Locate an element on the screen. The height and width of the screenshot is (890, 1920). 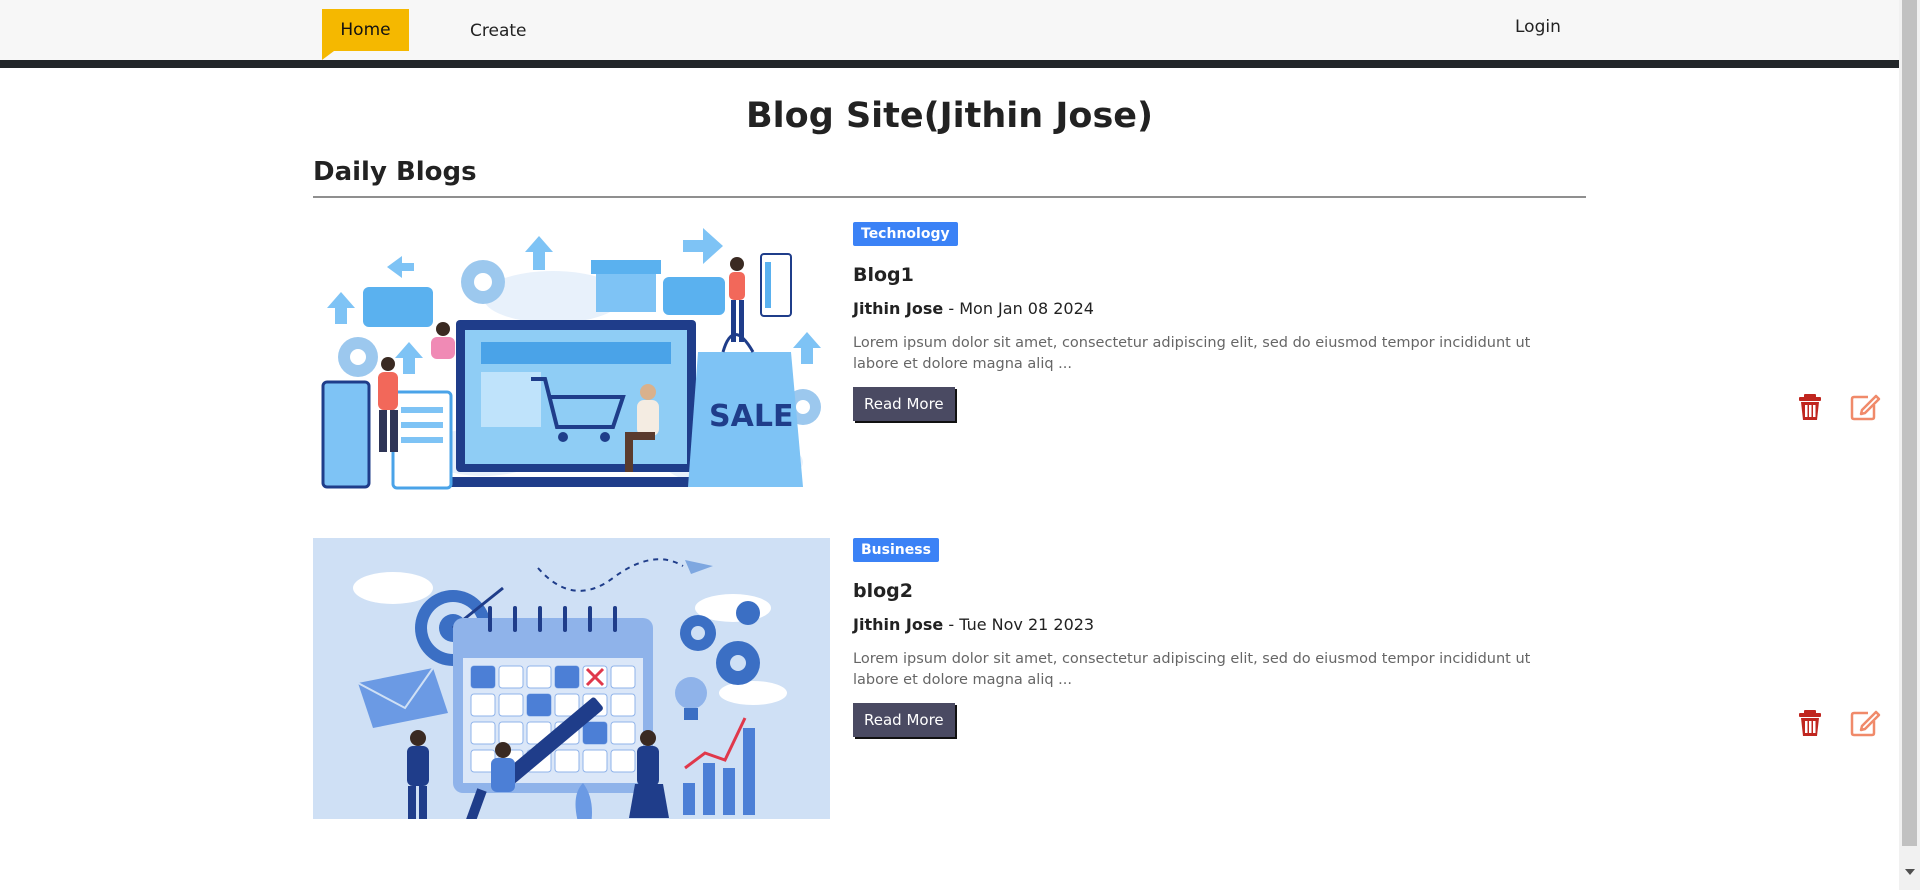
section-divider is located at coordinates (949, 197).